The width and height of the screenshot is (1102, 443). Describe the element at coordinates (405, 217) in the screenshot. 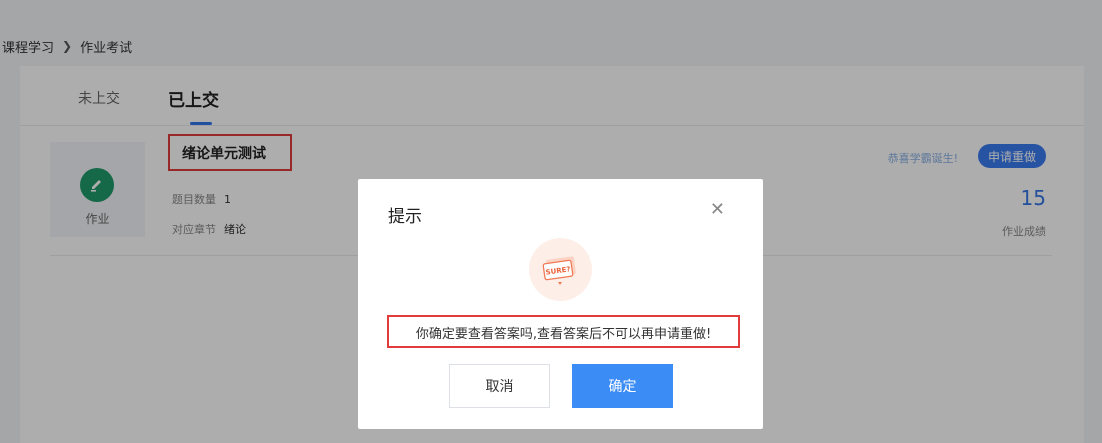

I see `dialog-title: 提示` at that location.